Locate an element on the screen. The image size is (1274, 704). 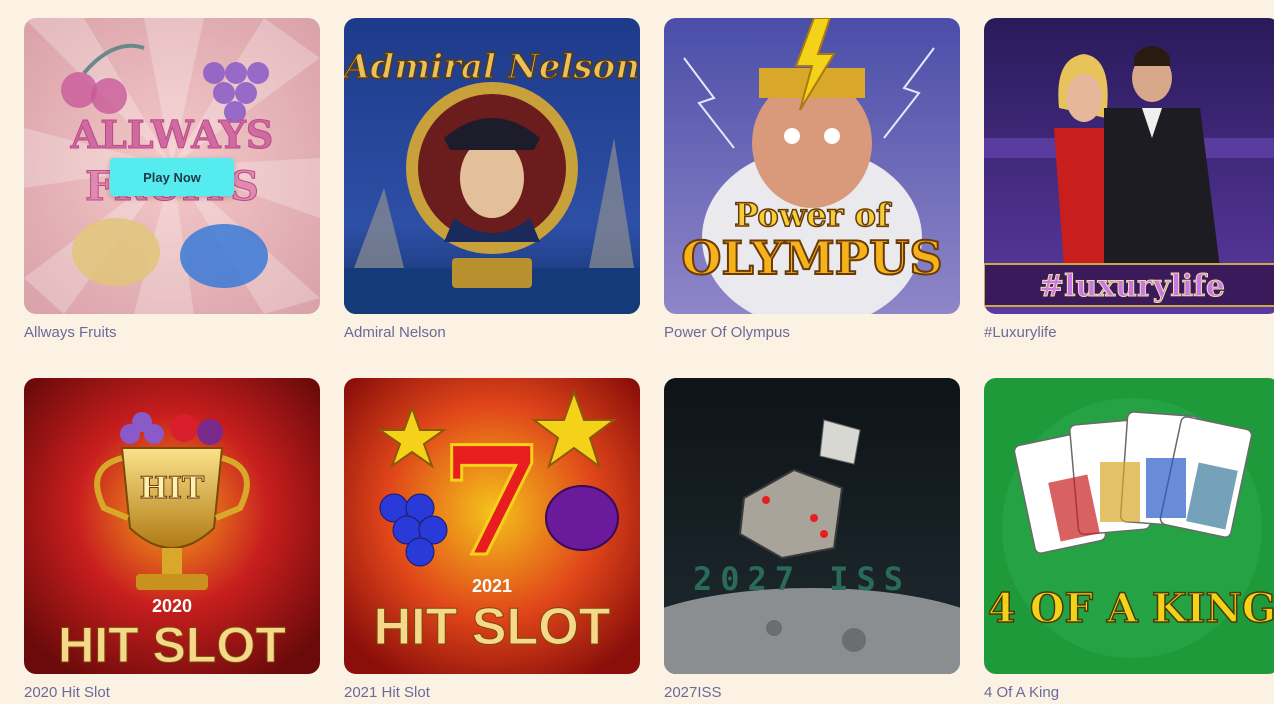
game-card-power-of-olympus: Power of OLYMPUS Power Of Olympus is located at coordinates (812, 179).